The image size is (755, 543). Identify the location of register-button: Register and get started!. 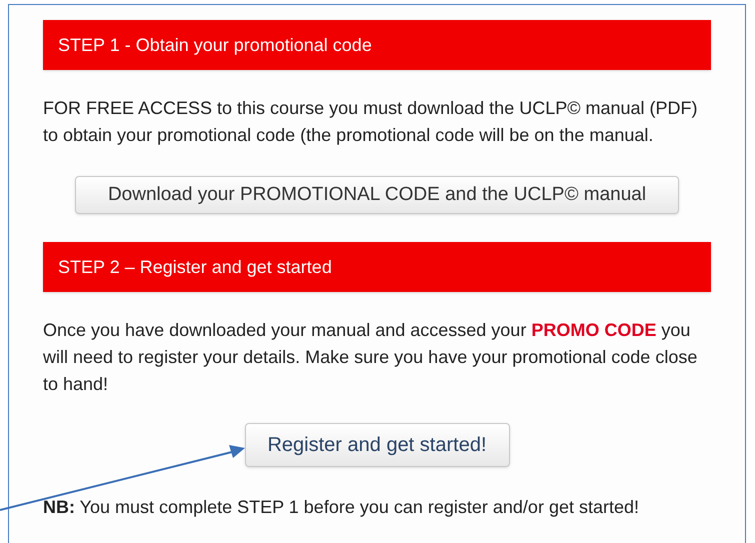
(377, 445).